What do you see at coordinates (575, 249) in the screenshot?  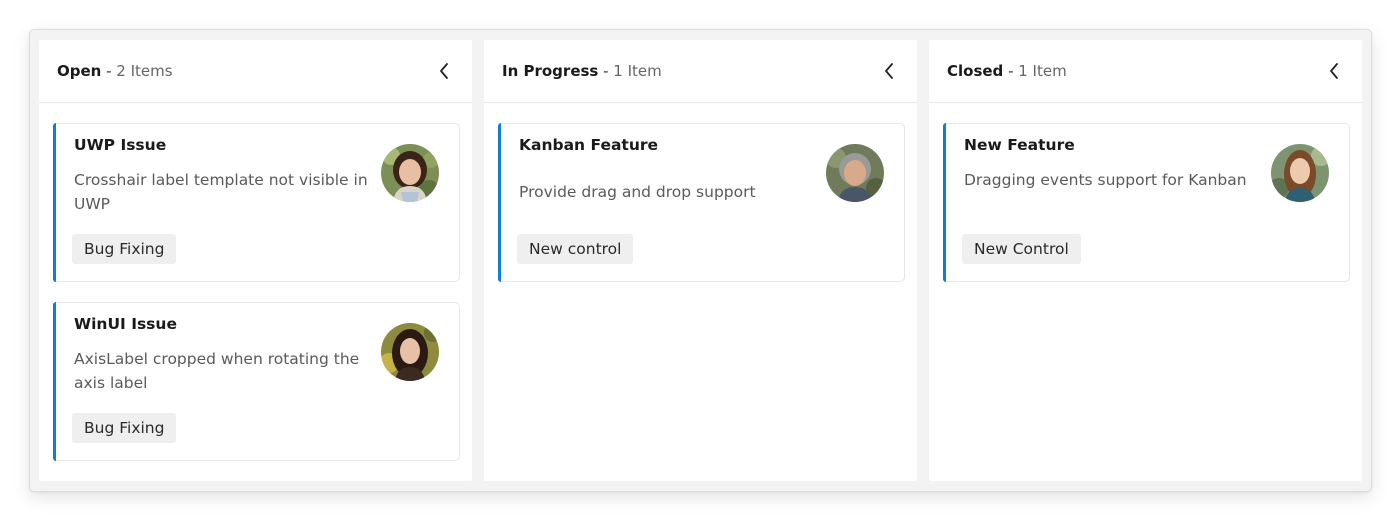 I see `card-tag: New control` at bounding box center [575, 249].